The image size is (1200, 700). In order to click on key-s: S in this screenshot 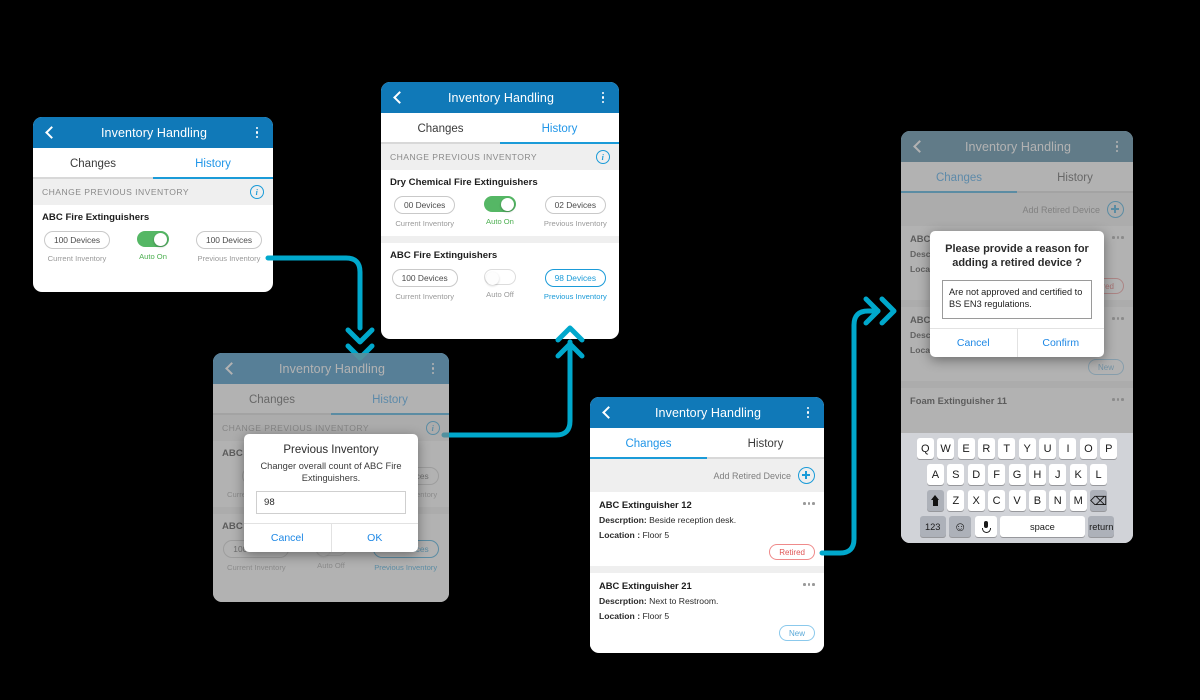, I will do `click(956, 474)`.